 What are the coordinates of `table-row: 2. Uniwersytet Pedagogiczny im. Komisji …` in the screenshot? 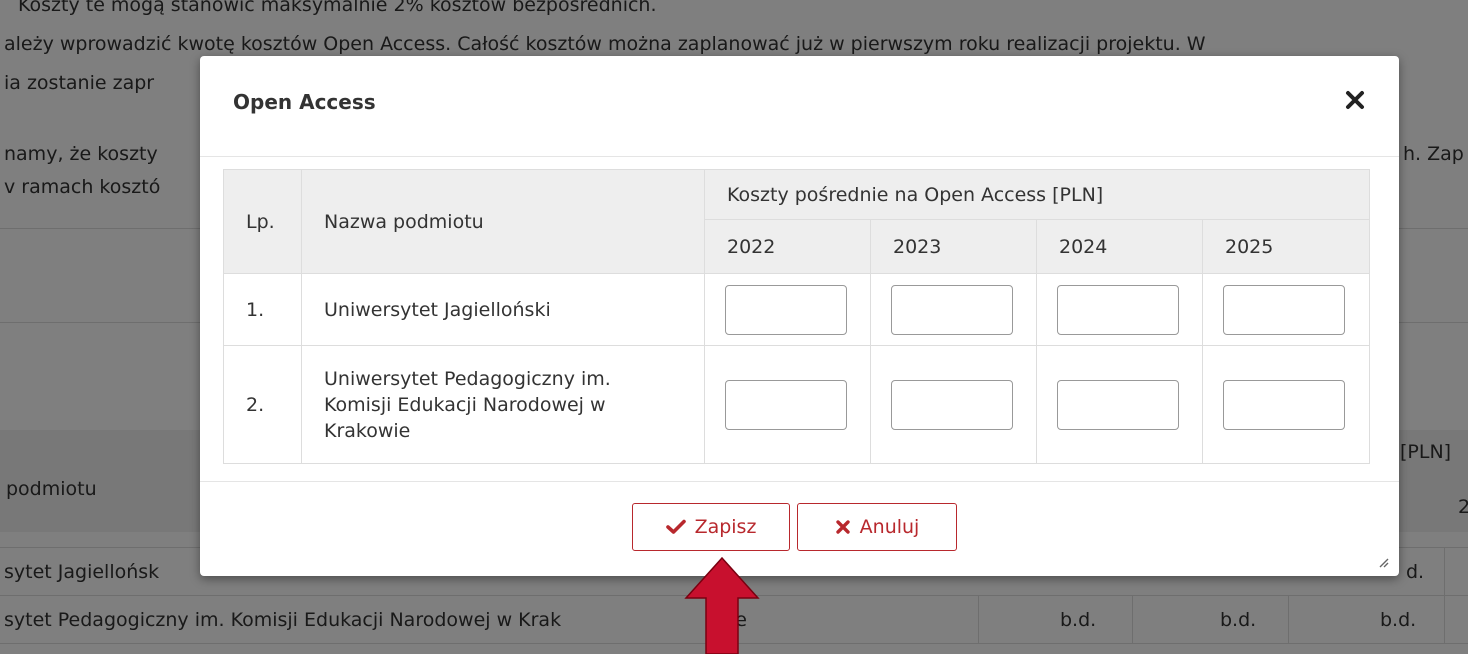 It's located at (796, 404).